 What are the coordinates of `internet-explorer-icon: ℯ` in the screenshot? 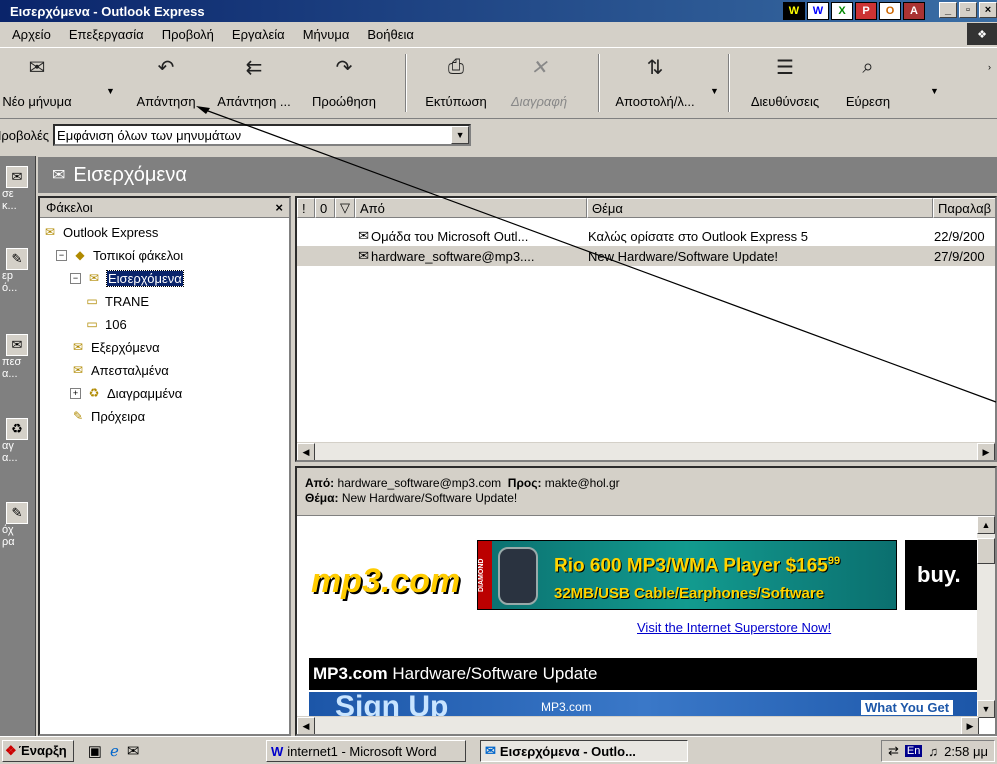 It's located at (114, 751).